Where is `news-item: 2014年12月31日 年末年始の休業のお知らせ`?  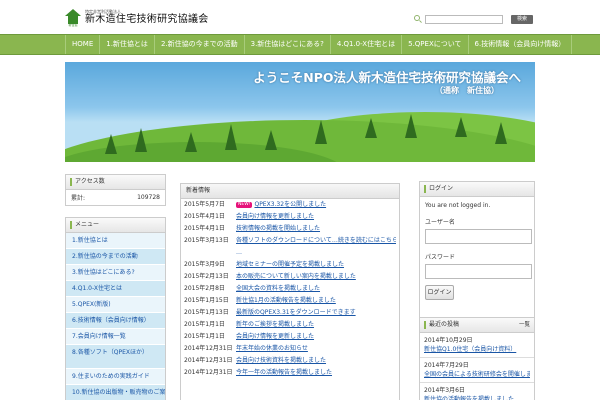 news-item: 2014年12月31日 年末年始の休業のお知らせ is located at coordinates (290, 349).